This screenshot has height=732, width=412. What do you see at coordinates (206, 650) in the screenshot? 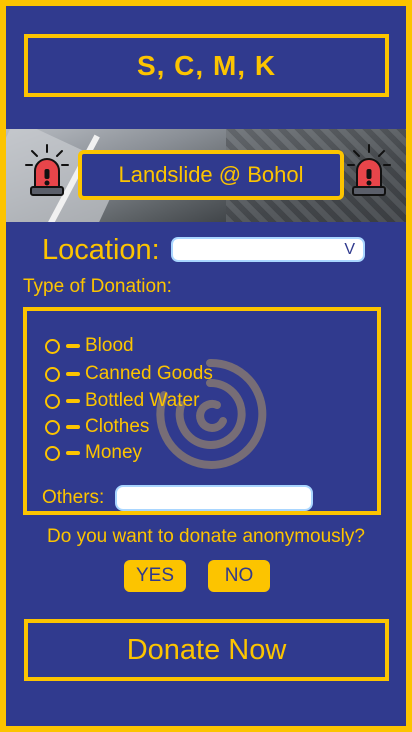
I see `donate-now-button: Donate Now` at bounding box center [206, 650].